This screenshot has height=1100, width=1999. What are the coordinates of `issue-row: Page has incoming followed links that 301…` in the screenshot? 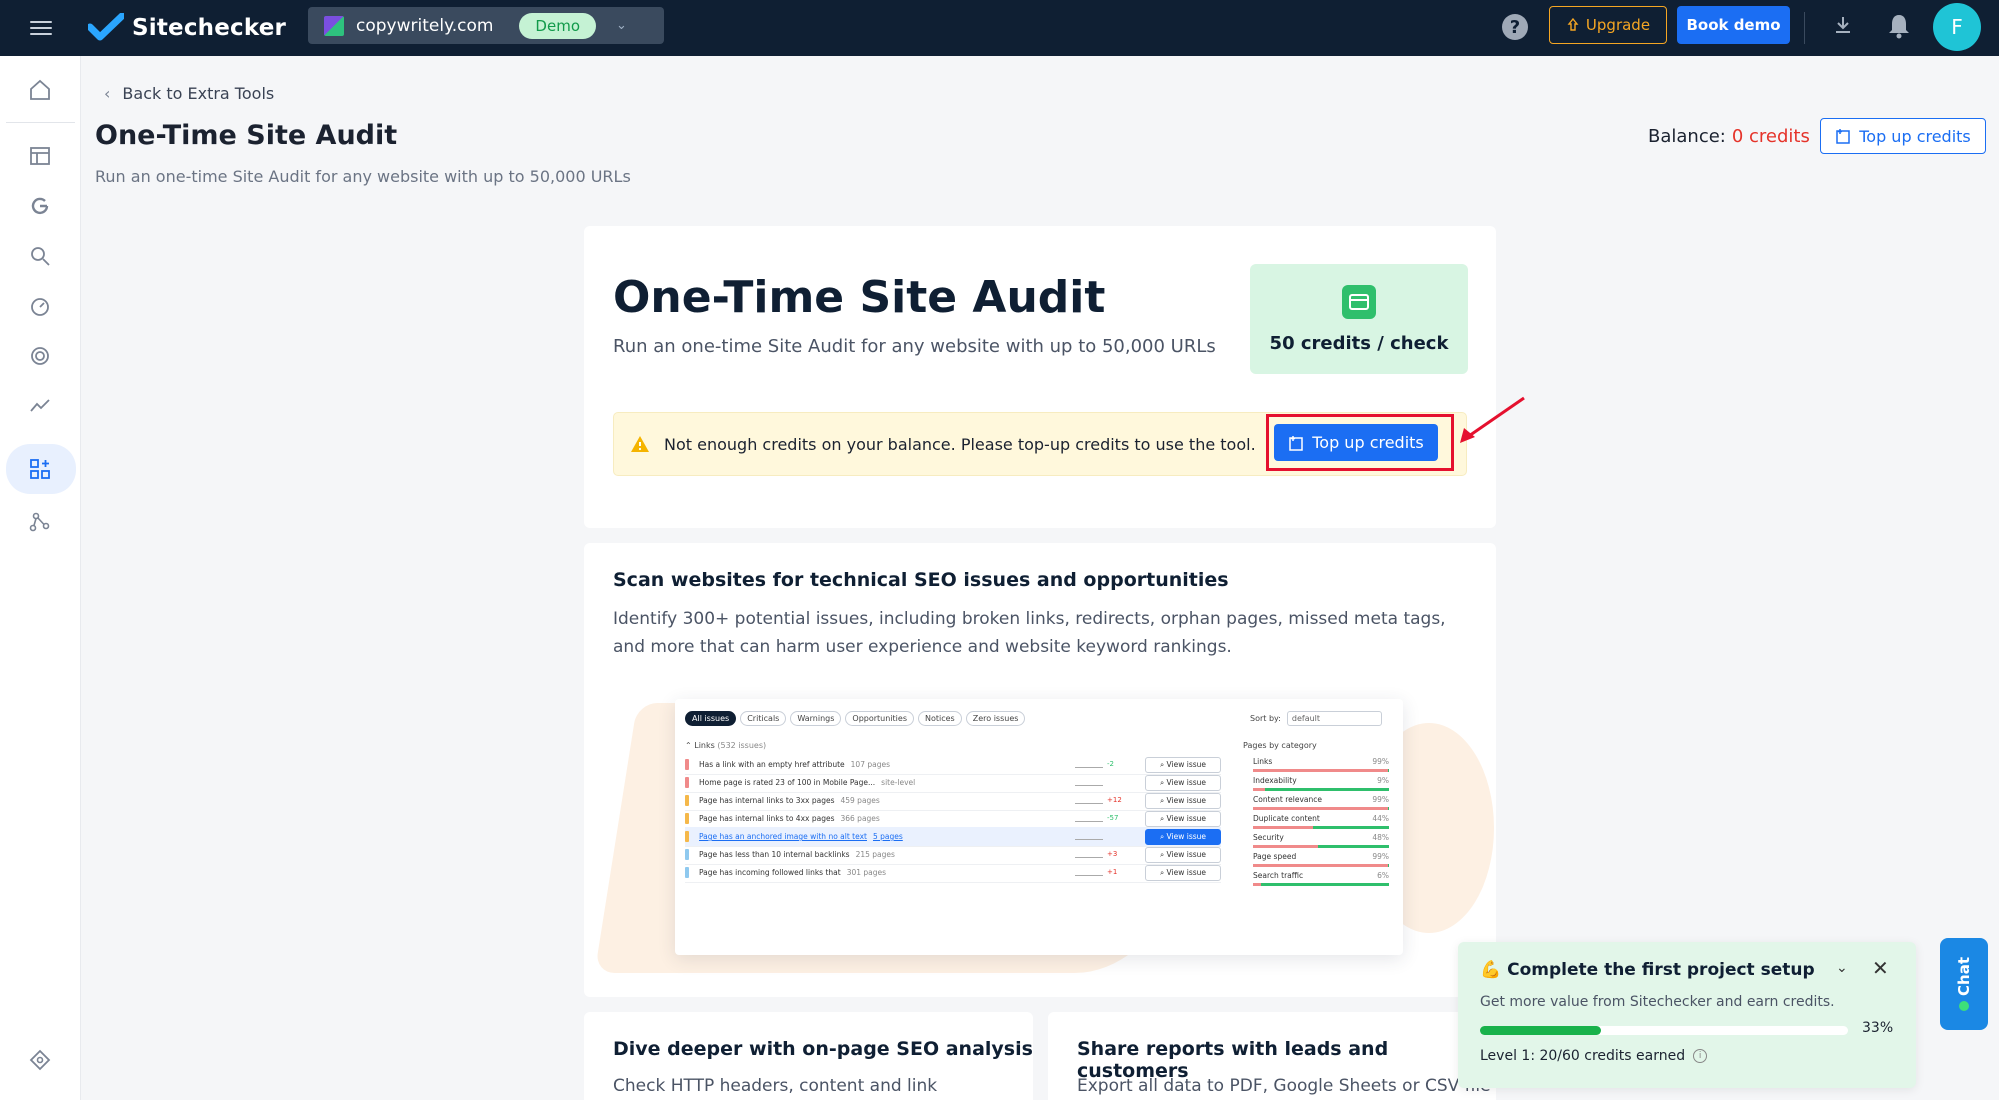 It's located at (953, 873).